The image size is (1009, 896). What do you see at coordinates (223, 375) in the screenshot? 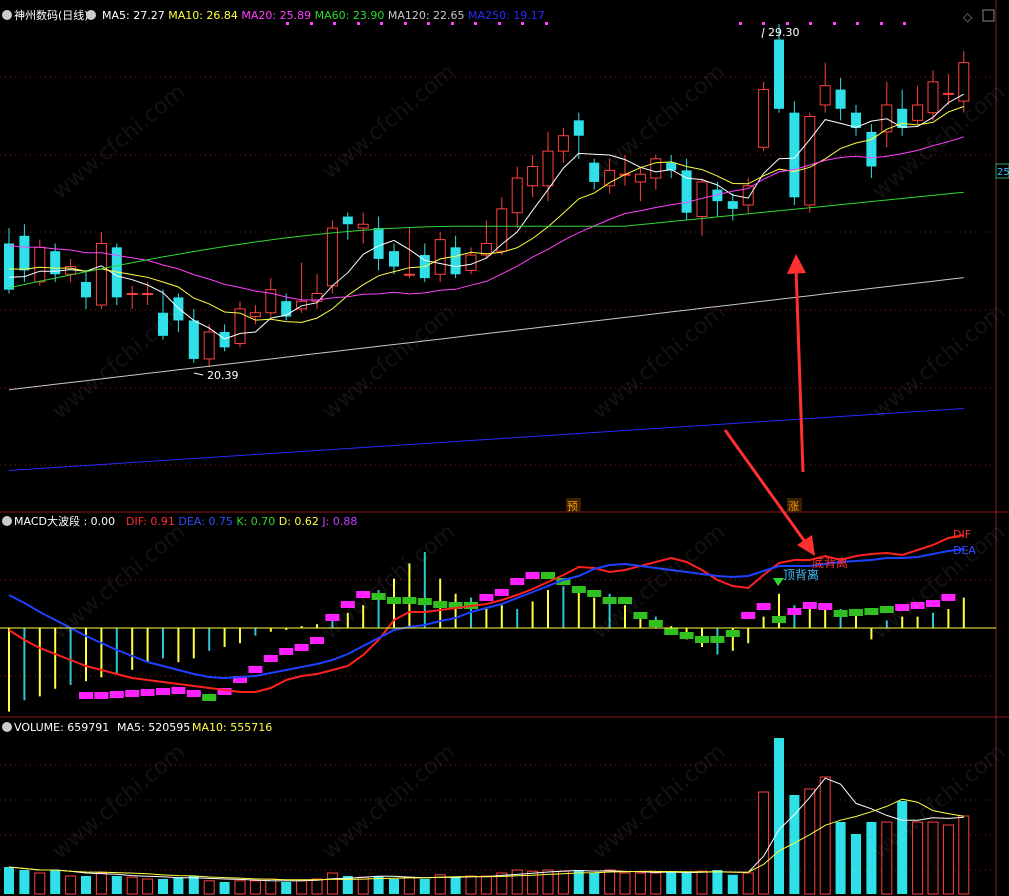
I see `low-price-label: 20.39` at bounding box center [223, 375].